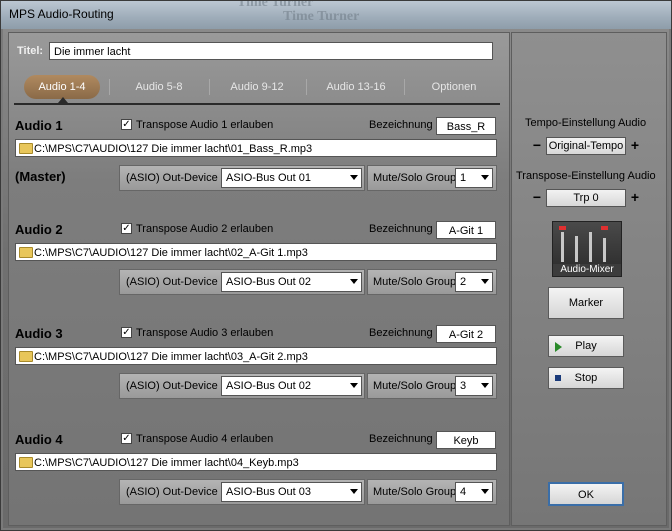 The width and height of the screenshot is (672, 531). Describe the element at coordinates (635, 146) in the screenshot. I see `tempo-increment-button: +` at that location.